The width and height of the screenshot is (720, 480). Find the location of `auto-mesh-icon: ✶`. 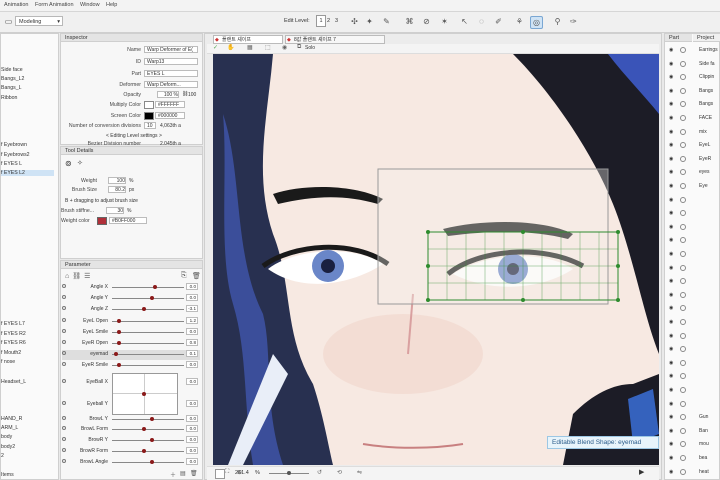

auto-mesh-icon: ✶ is located at coordinates (444, 21).